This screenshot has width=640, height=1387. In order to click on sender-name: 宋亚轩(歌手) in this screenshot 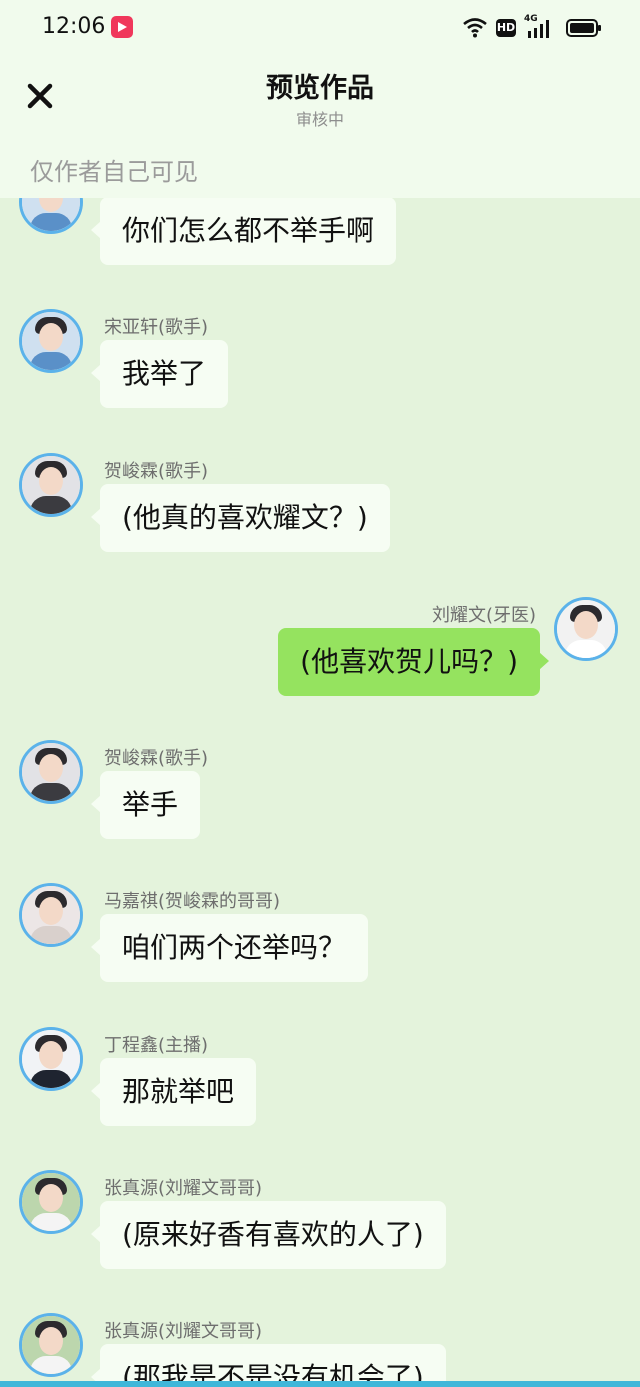, I will do `click(156, 327)`.